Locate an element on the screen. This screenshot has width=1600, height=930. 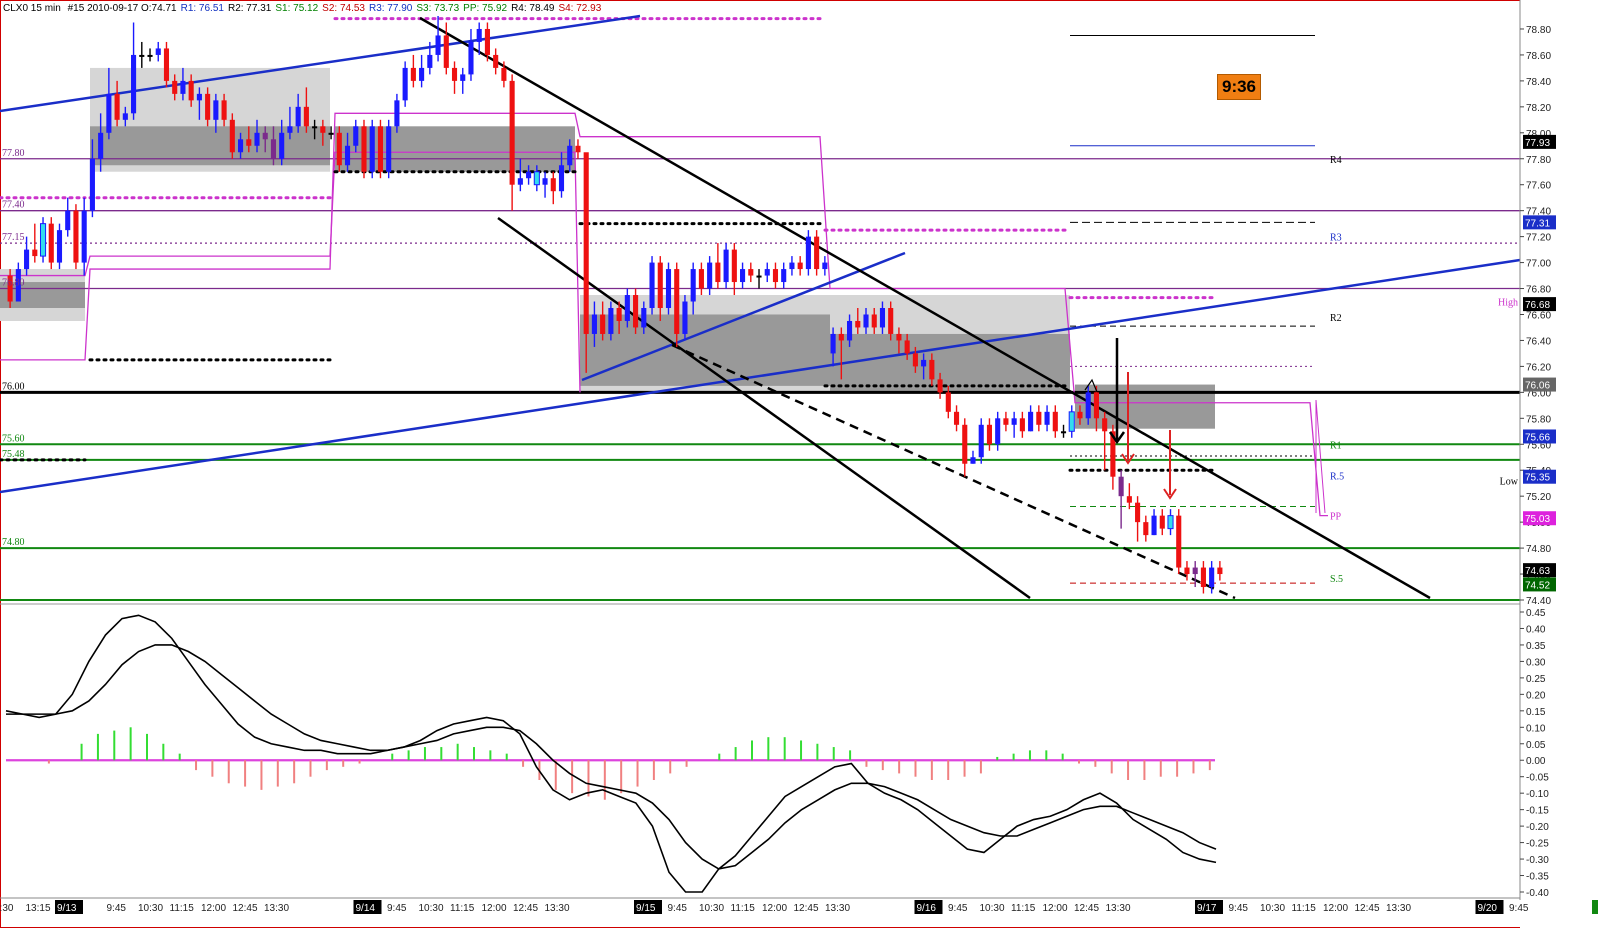
macd-tick-label-11: -0.10 is located at coordinates (1537, 794).